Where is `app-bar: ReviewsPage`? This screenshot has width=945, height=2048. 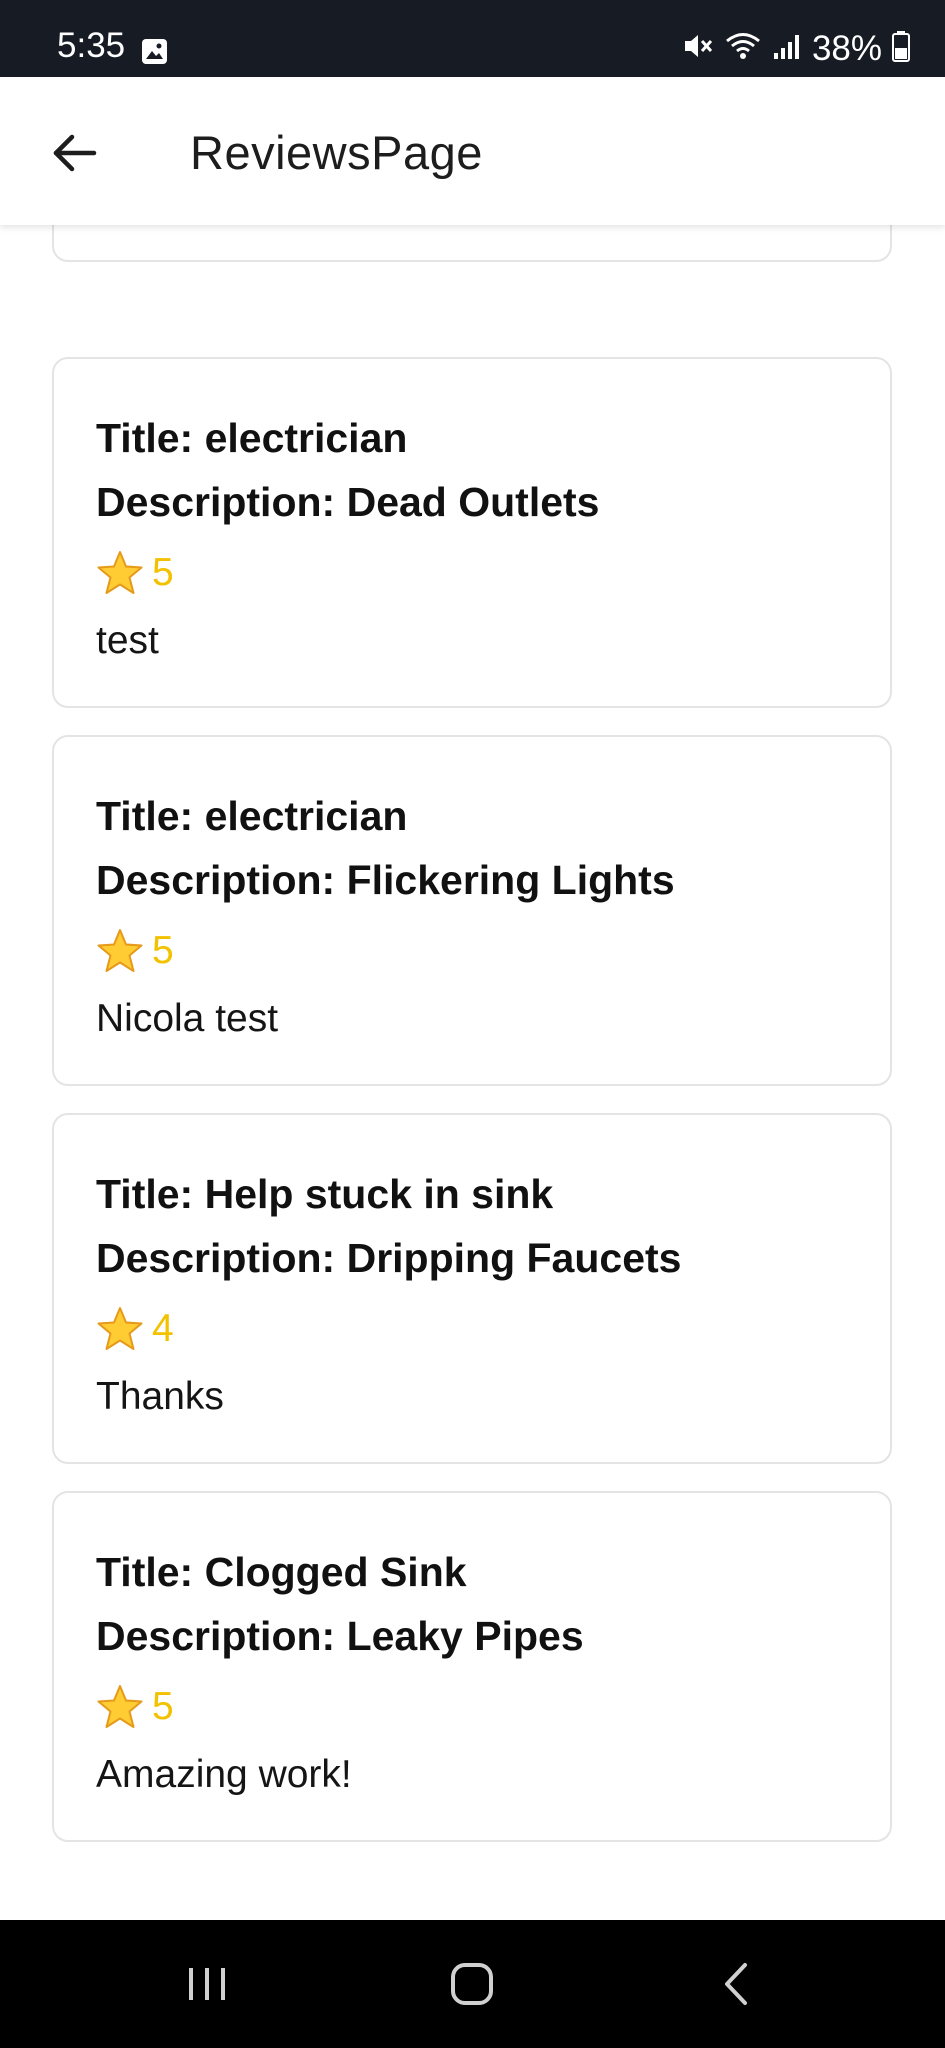 app-bar: ReviewsPage is located at coordinates (472, 151).